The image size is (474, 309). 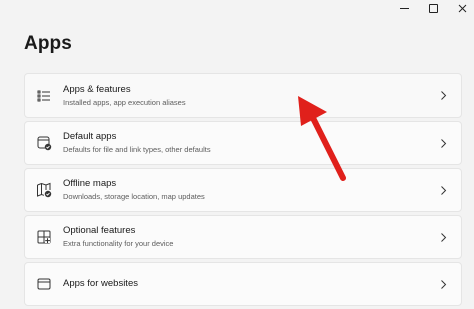 I want to click on apps-features-icon, so click(x=43, y=95).